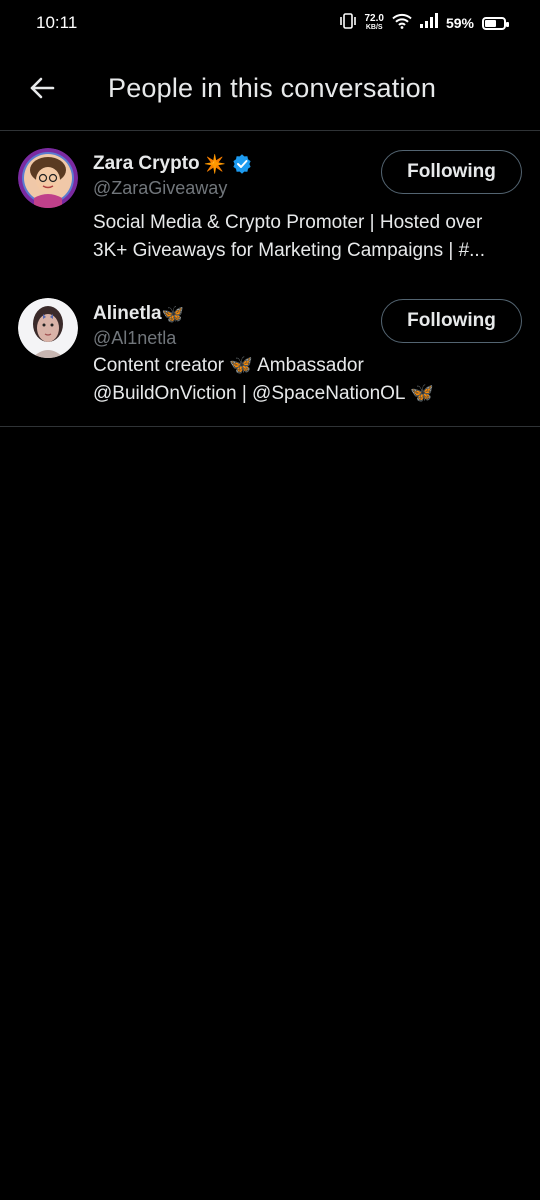  What do you see at coordinates (374, 27) in the screenshot?
I see `net-speed-unit: KB/S` at bounding box center [374, 27].